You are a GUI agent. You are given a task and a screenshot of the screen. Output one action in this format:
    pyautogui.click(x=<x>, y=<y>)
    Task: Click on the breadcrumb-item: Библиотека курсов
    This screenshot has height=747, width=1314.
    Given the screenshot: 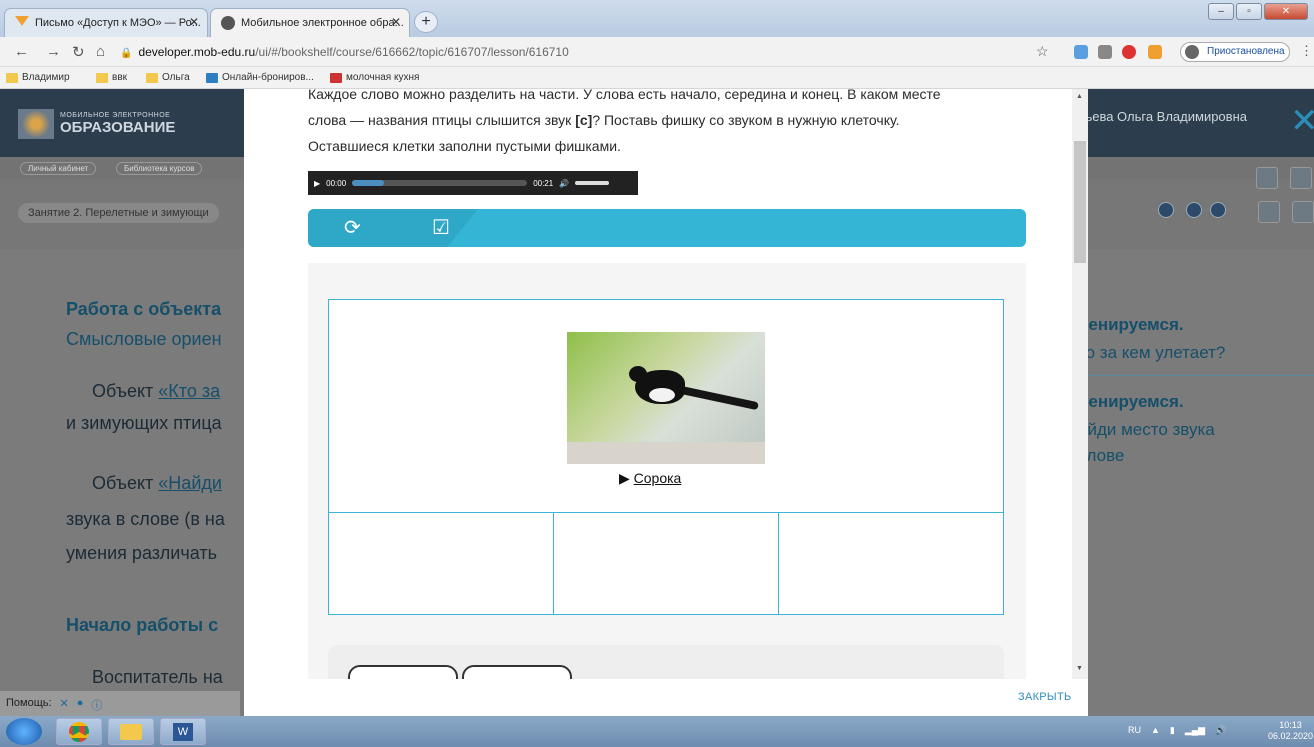 What is the action you would take?
    pyautogui.click(x=159, y=168)
    